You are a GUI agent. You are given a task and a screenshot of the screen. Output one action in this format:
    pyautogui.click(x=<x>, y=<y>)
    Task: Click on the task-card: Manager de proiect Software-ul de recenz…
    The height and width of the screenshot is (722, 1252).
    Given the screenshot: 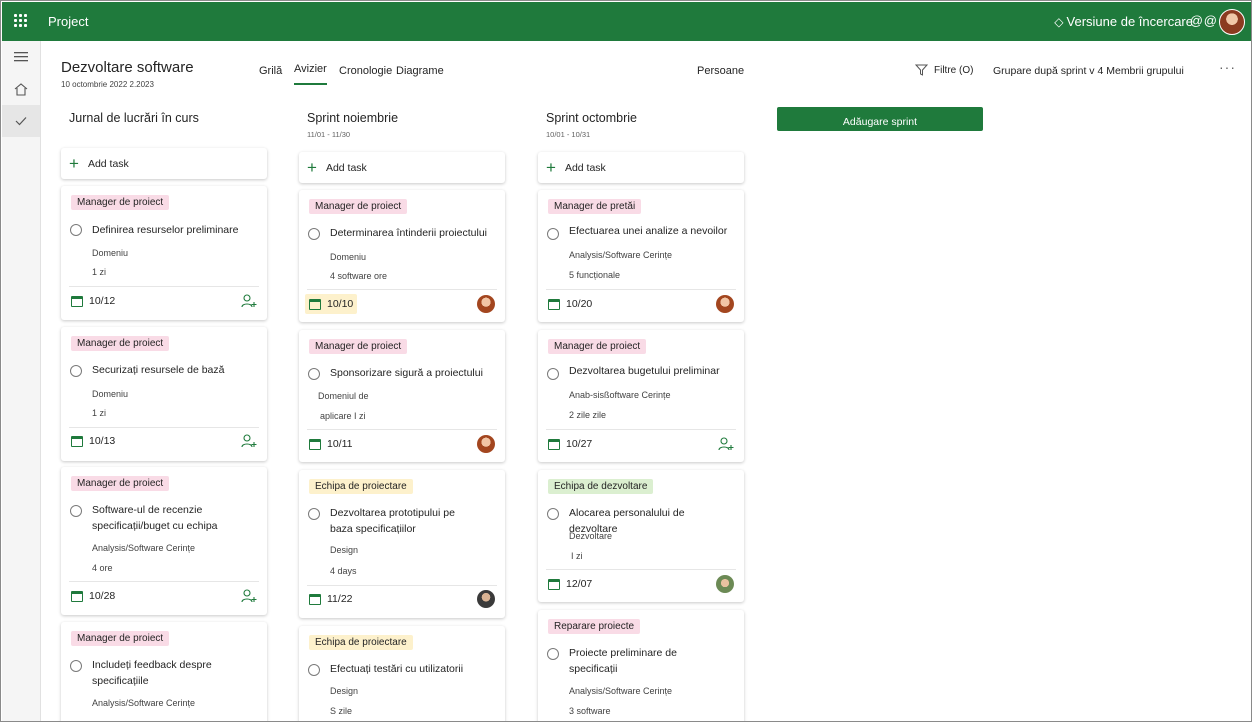 What is the action you would take?
    pyautogui.click(x=164, y=541)
    